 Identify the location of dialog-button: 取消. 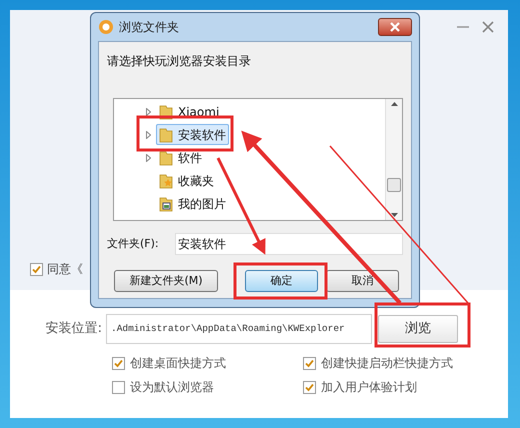
(362, 281).